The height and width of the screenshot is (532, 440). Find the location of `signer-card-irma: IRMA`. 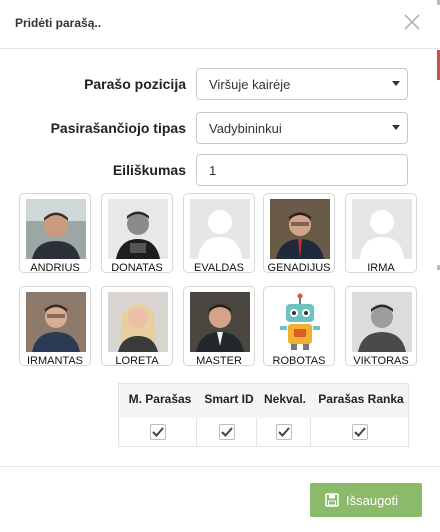

signer-card-irma: IRMA is located at coordinates (381, 233).